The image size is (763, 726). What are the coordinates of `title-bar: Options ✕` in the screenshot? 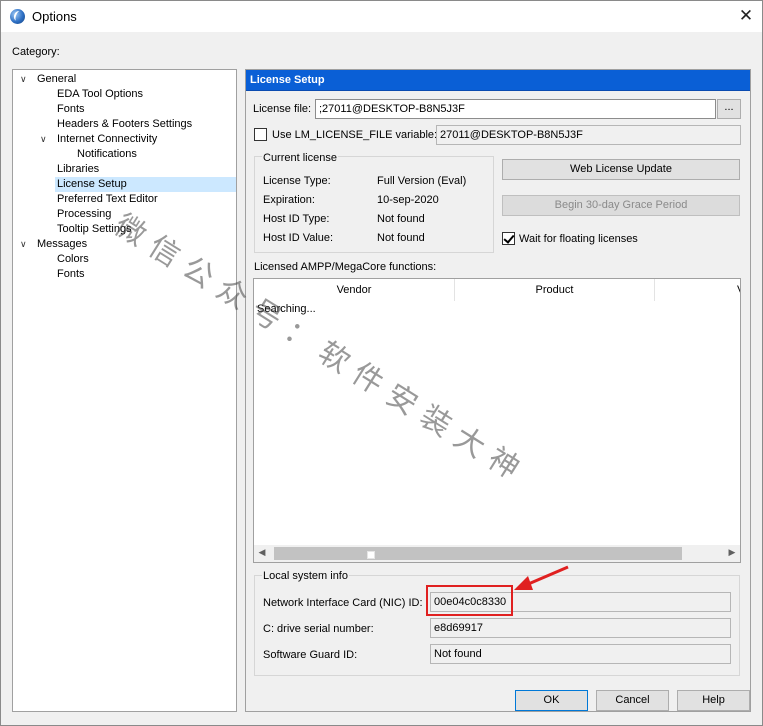 It's located at (381, 16).